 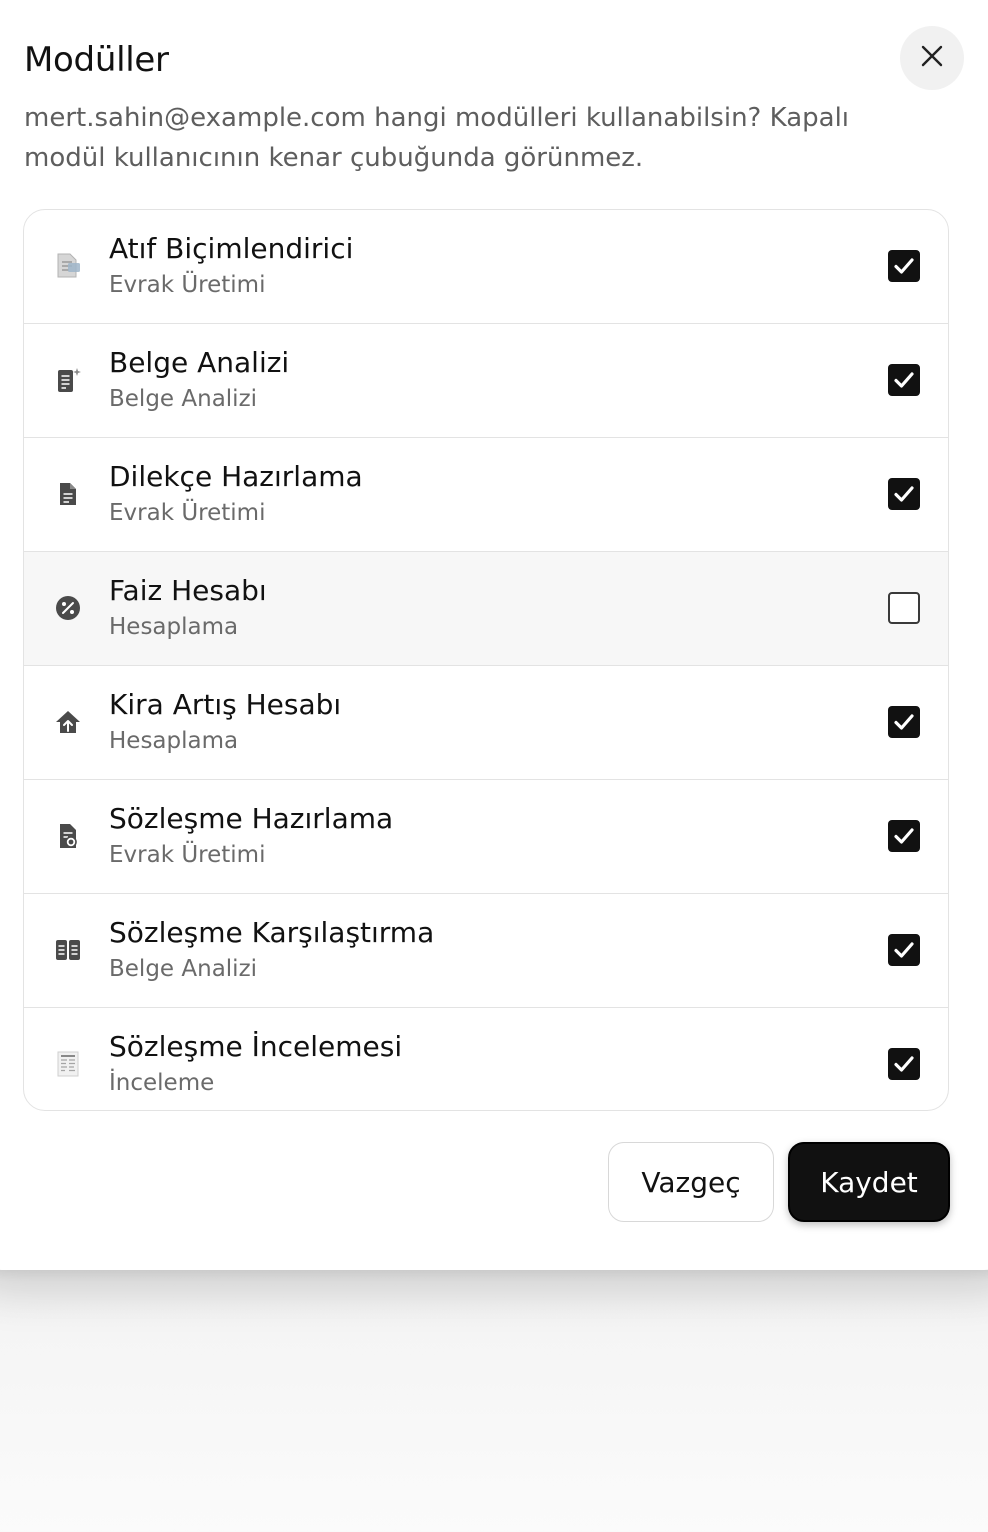 I want to click on compare-documents-icon, so click(x=68, y=950).